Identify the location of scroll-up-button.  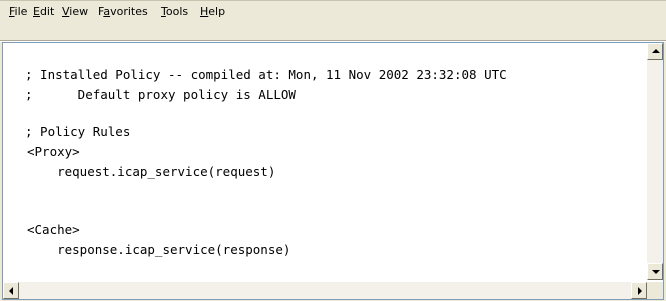
(655, 51).